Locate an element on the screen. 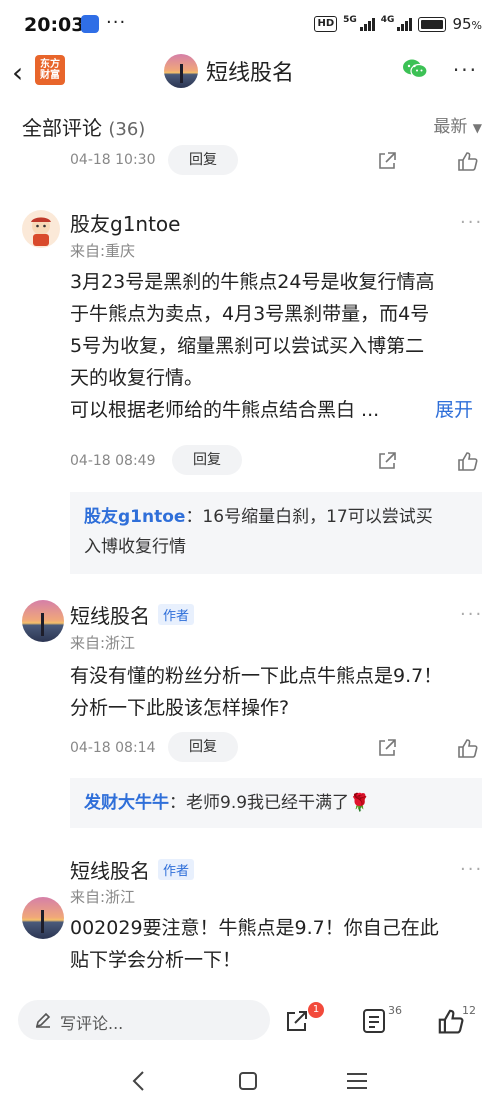 This screenshot has height=1111, width=500. reply-username: 发财大牛牛 is located at coordinates (126, 803).